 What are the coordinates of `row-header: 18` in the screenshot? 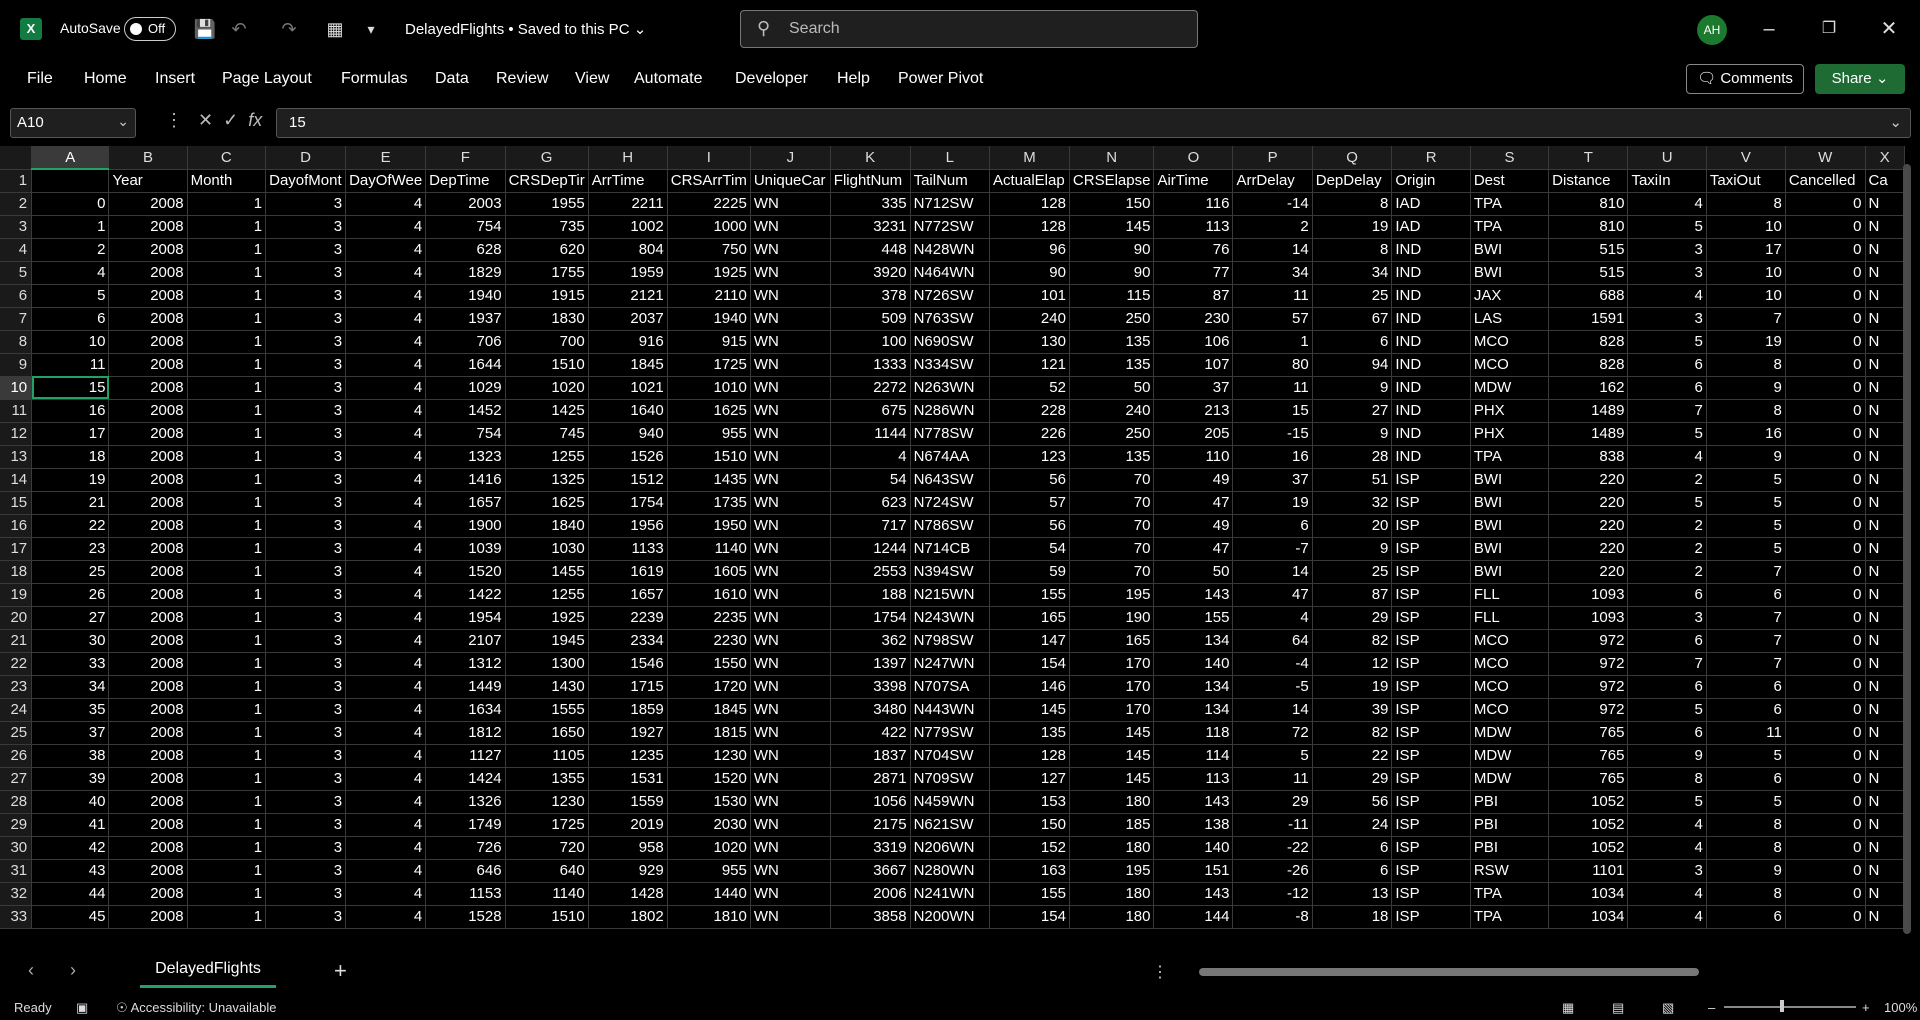 It's located at (16, 572).